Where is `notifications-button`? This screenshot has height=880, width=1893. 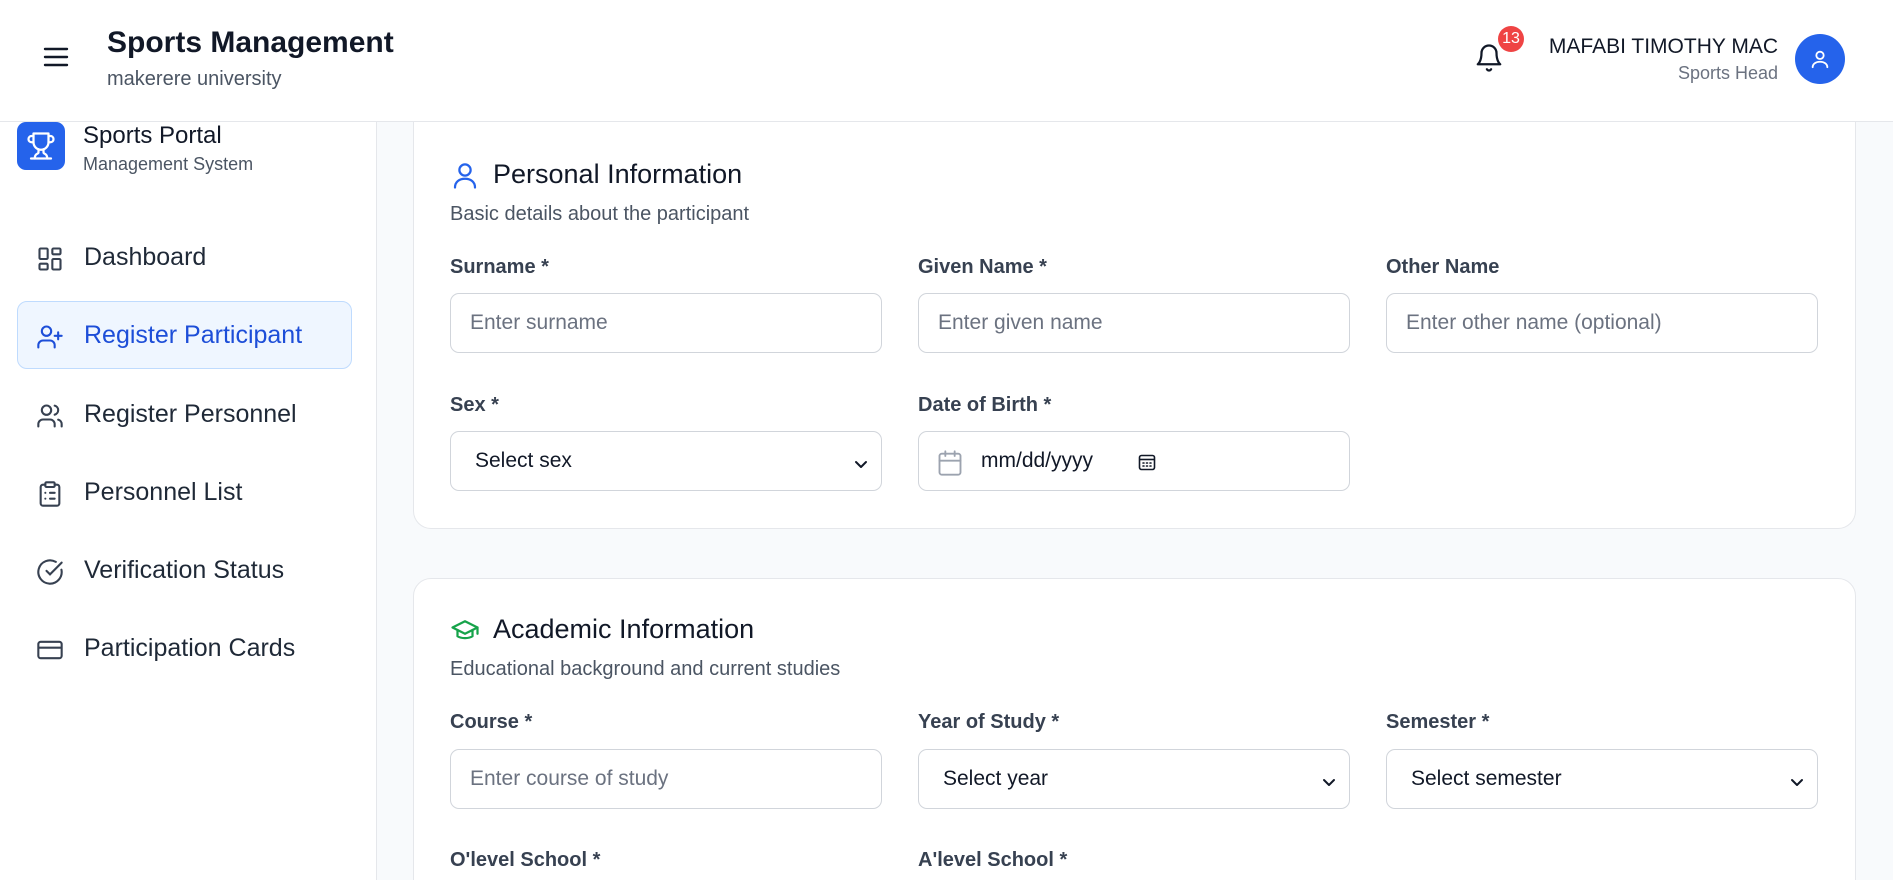
notifications-button is located at coordinates (1489, 58).